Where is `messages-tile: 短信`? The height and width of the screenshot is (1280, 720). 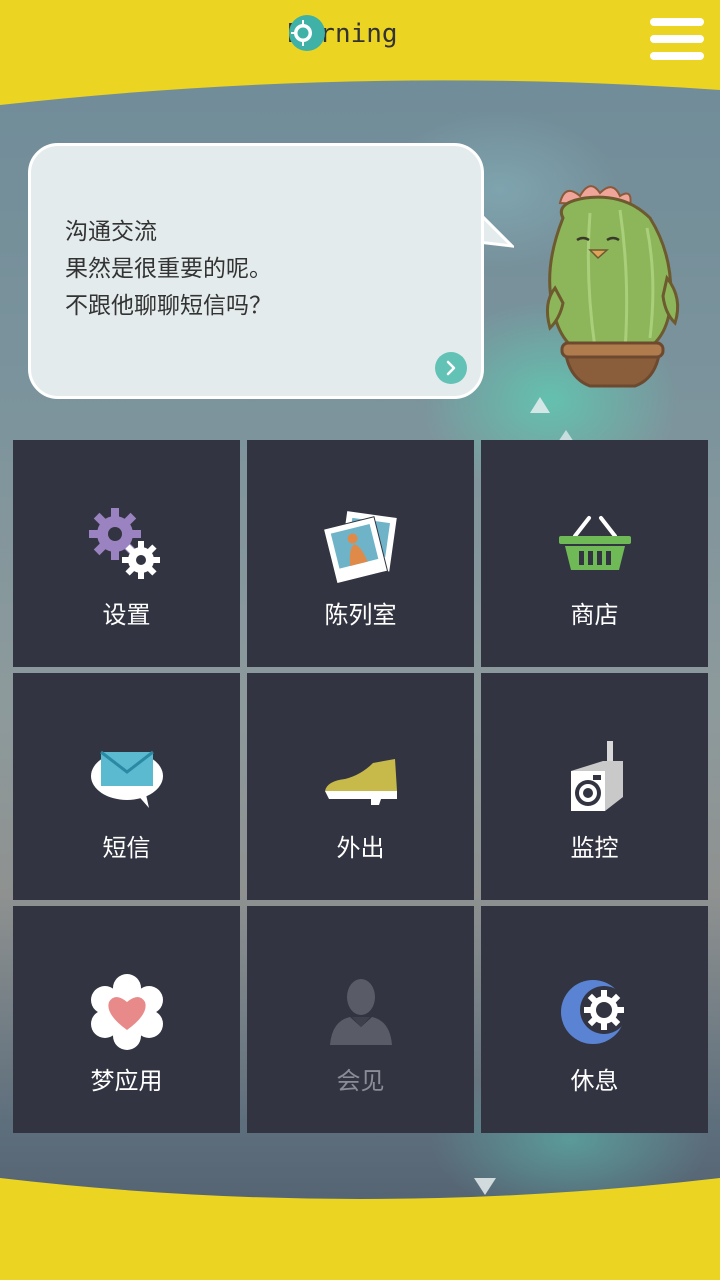 messages-tile: 短信 is located at coordinates (126, 786).